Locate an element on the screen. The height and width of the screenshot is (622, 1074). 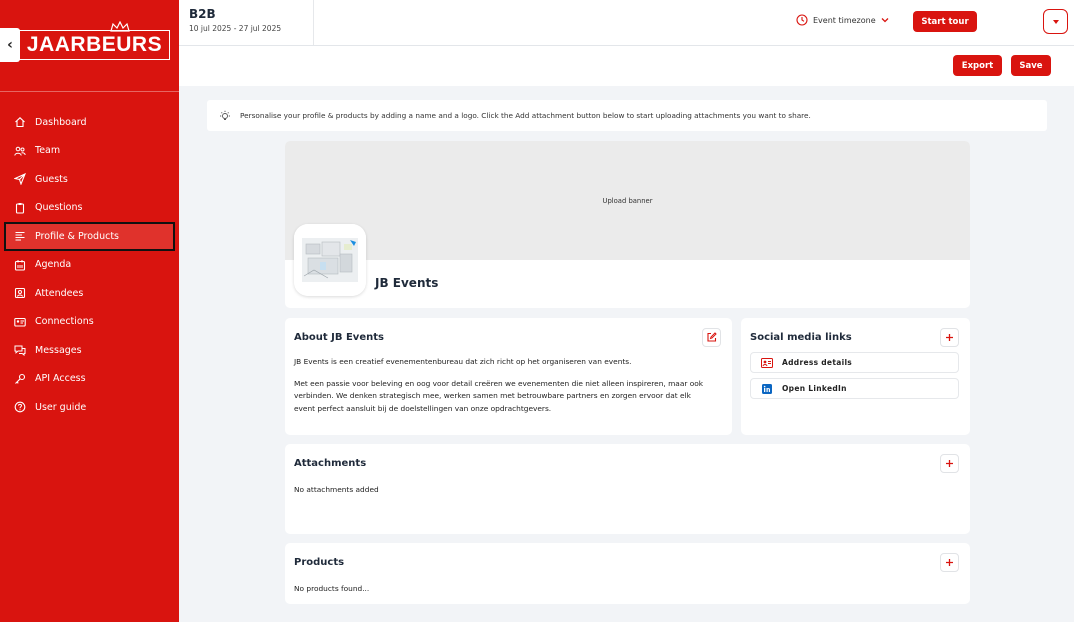
chevron-down-icon is located at coordinates (885, 20).